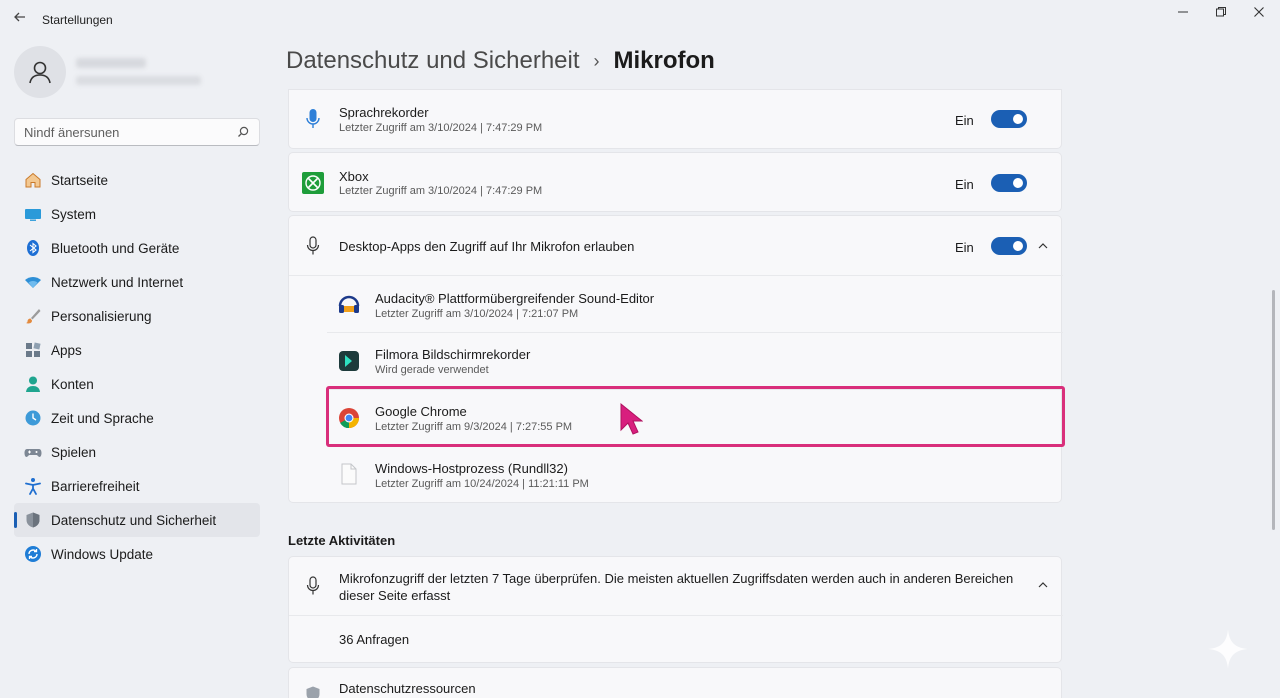 The width and height of the screenshot is (1280, 698). Describe the element at coordinates (137, 180) in the screenshot. I see `sidebar-item-startseite: Startseite` at that location.